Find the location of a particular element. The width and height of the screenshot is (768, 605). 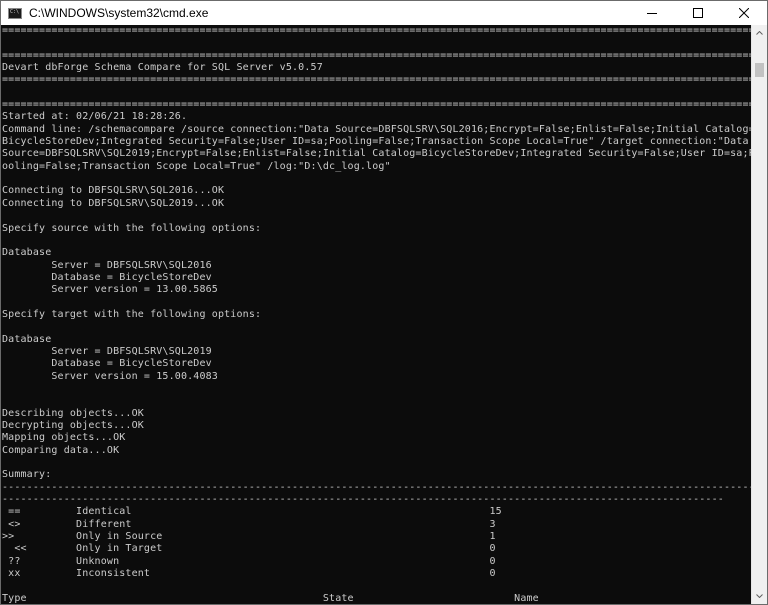

close-icon is located at coordinates (744, 13).